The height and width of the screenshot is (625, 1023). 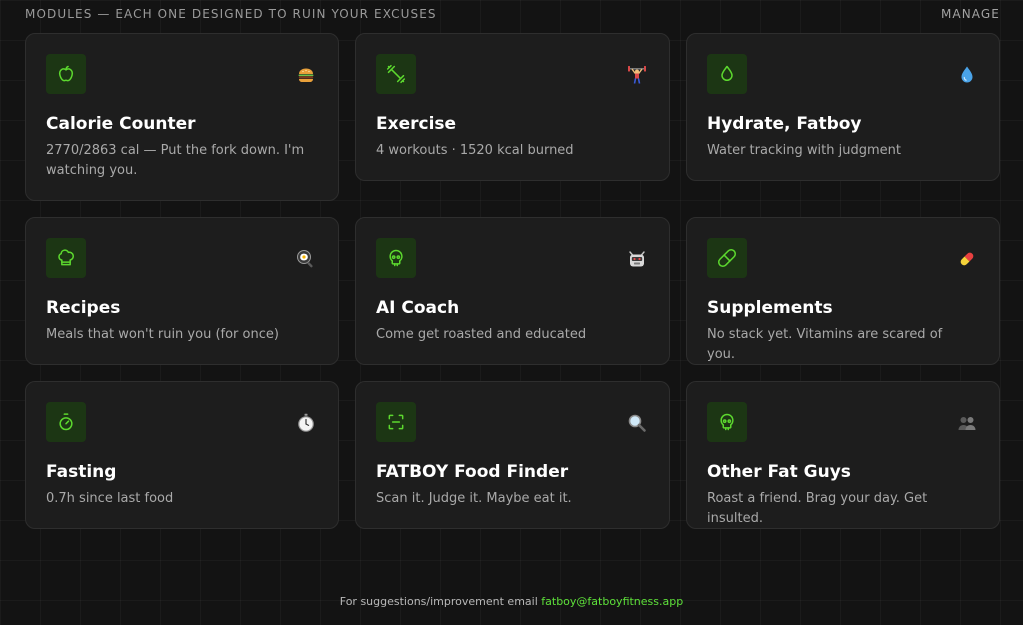 What do you see at coordinates (306, 259) in the screenshot?
I see `frying-pan-emoji` at bounding box center [306, 259].